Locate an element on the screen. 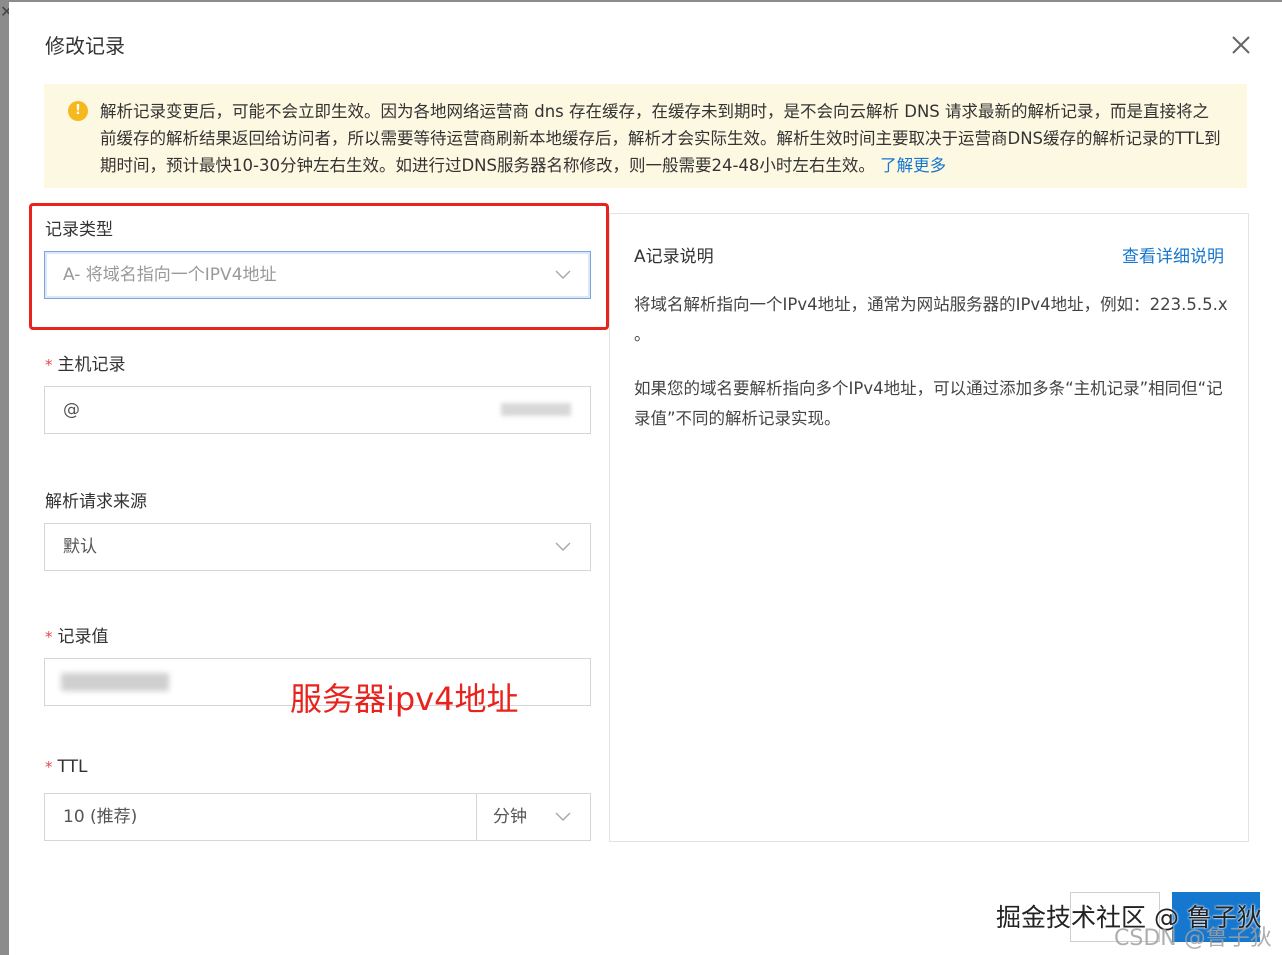  host-record-input: @ is located at coordinates (317, 410).